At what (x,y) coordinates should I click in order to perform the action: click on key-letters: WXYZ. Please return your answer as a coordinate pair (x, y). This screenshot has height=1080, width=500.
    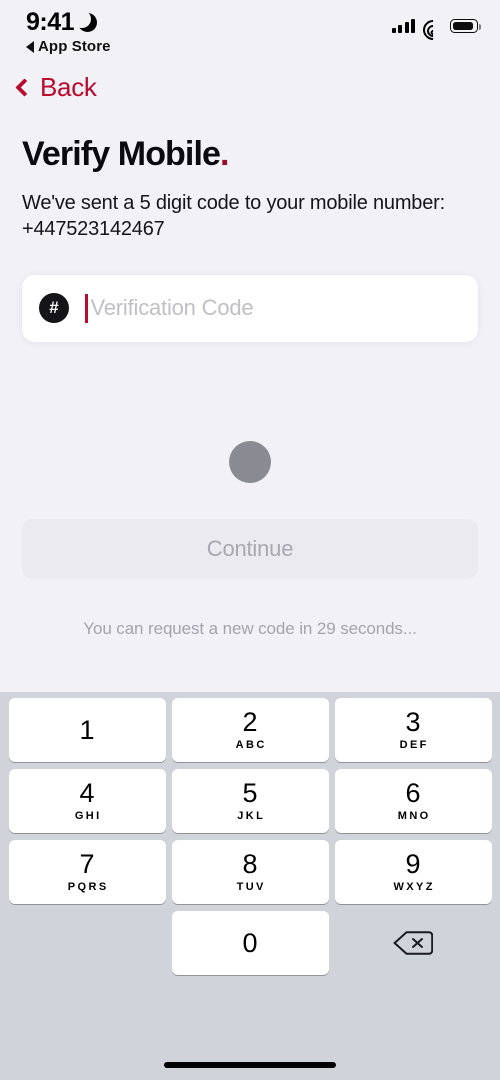
    Looking at the image, I should click on (414, 887).